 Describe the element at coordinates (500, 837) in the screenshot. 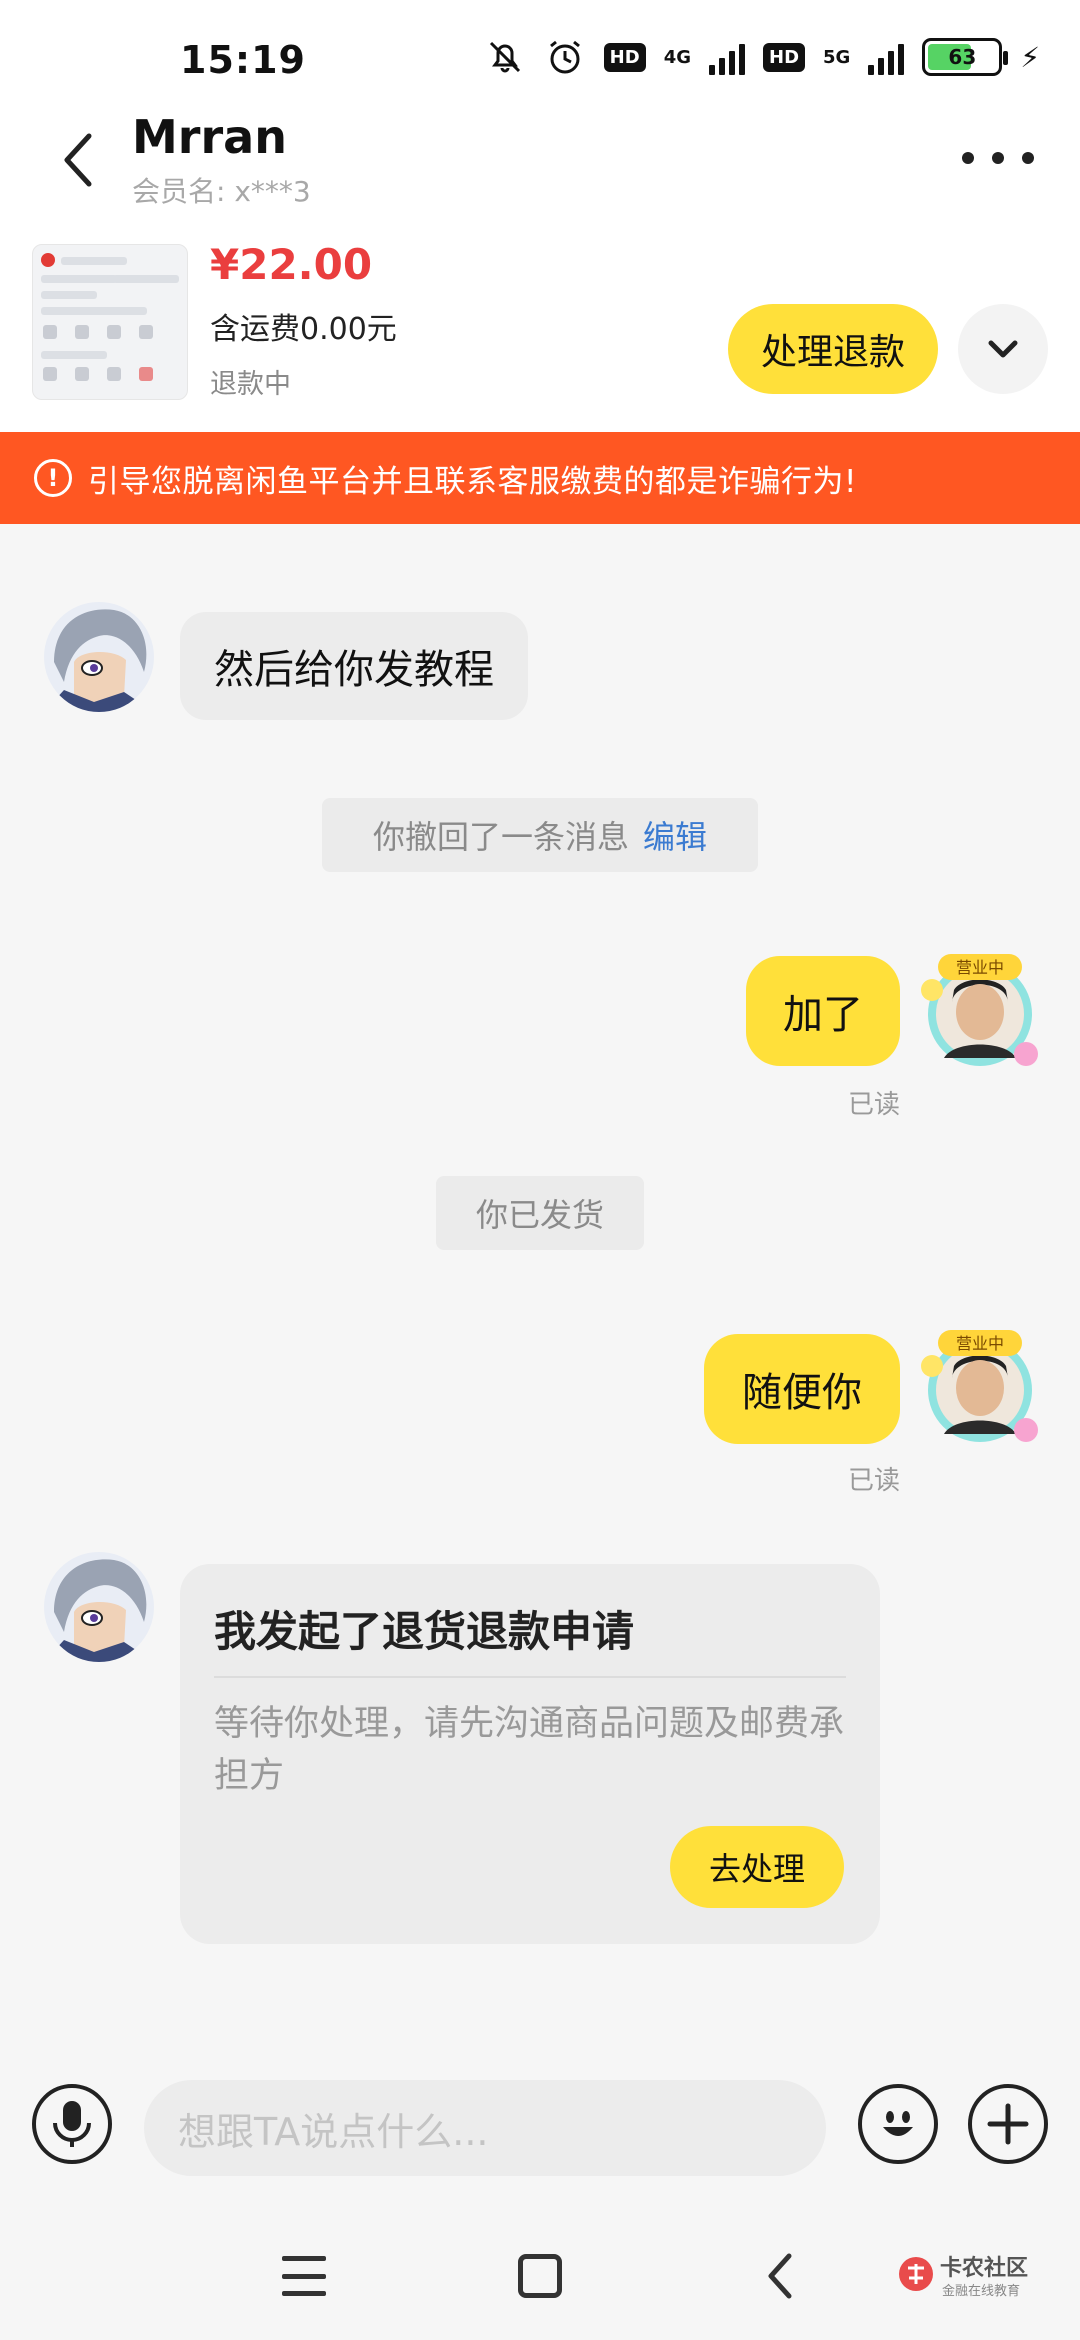

I see `recall-text: 你撤回了一条消息` at that location.